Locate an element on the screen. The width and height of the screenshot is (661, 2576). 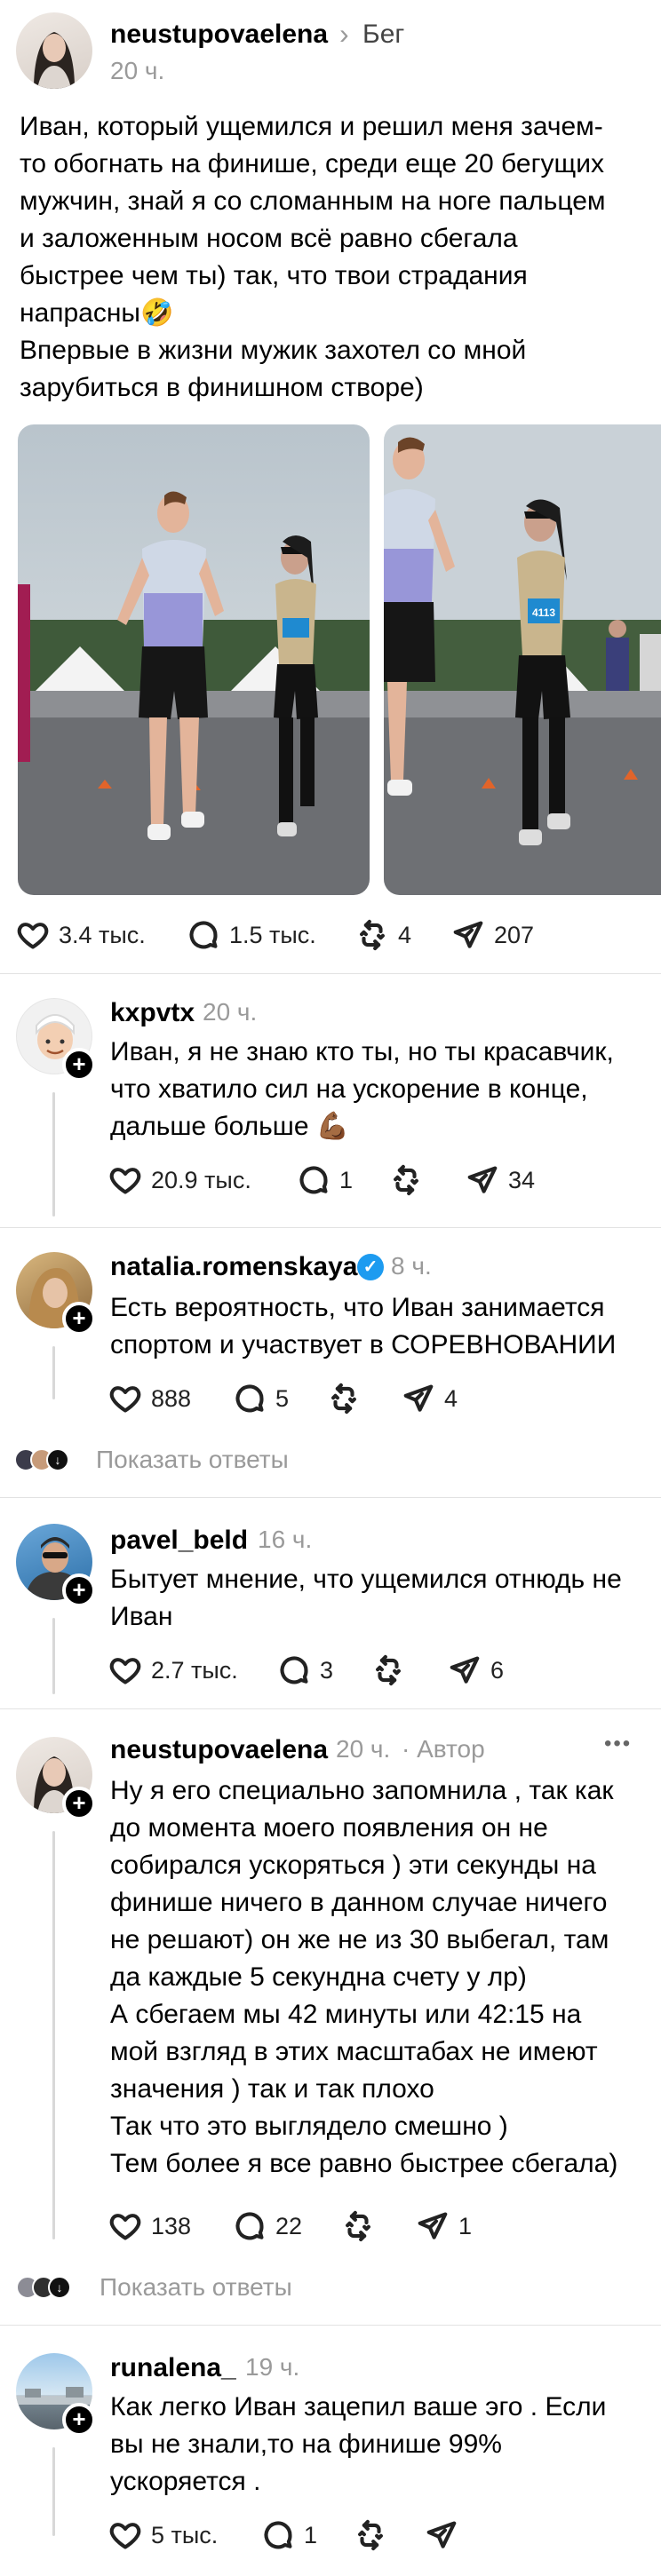
reply-share-button: 34 is located at coordinates (500, 1180).